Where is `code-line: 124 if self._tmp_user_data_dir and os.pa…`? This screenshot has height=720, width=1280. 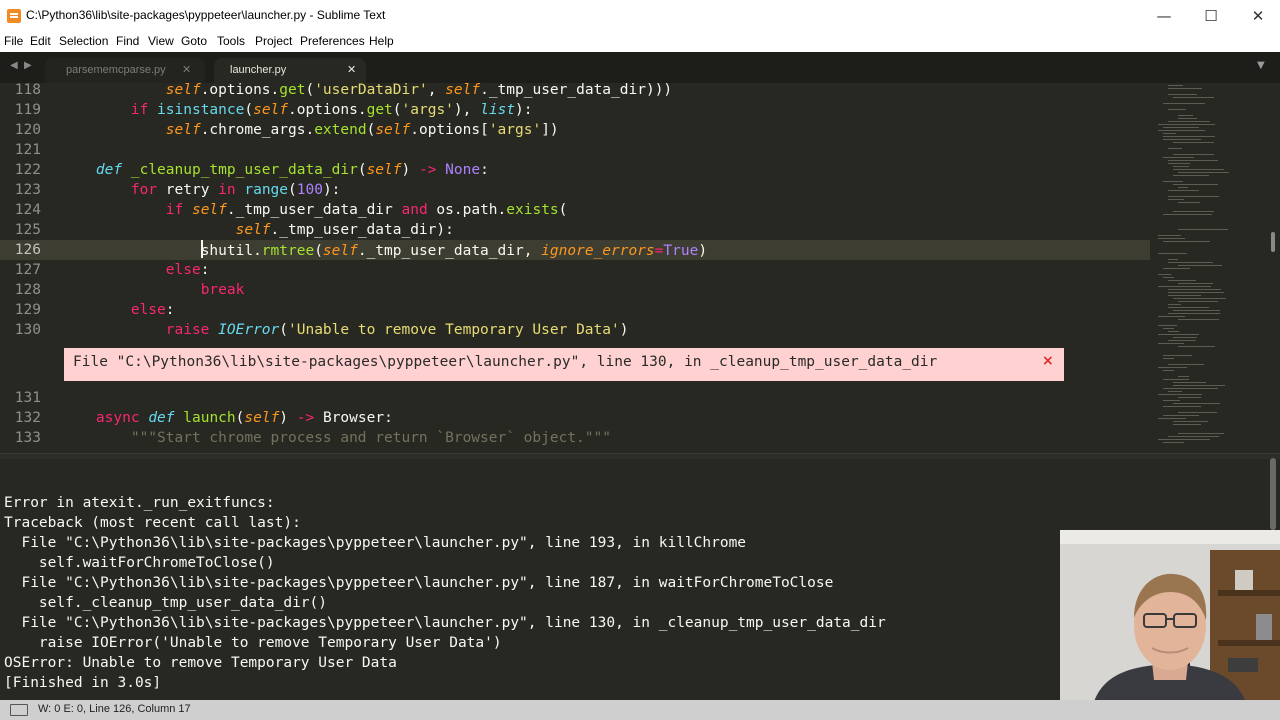 code-line: 124 if self._tmp_user_data_dir and os.pa… is located at coordinates (575, 210).